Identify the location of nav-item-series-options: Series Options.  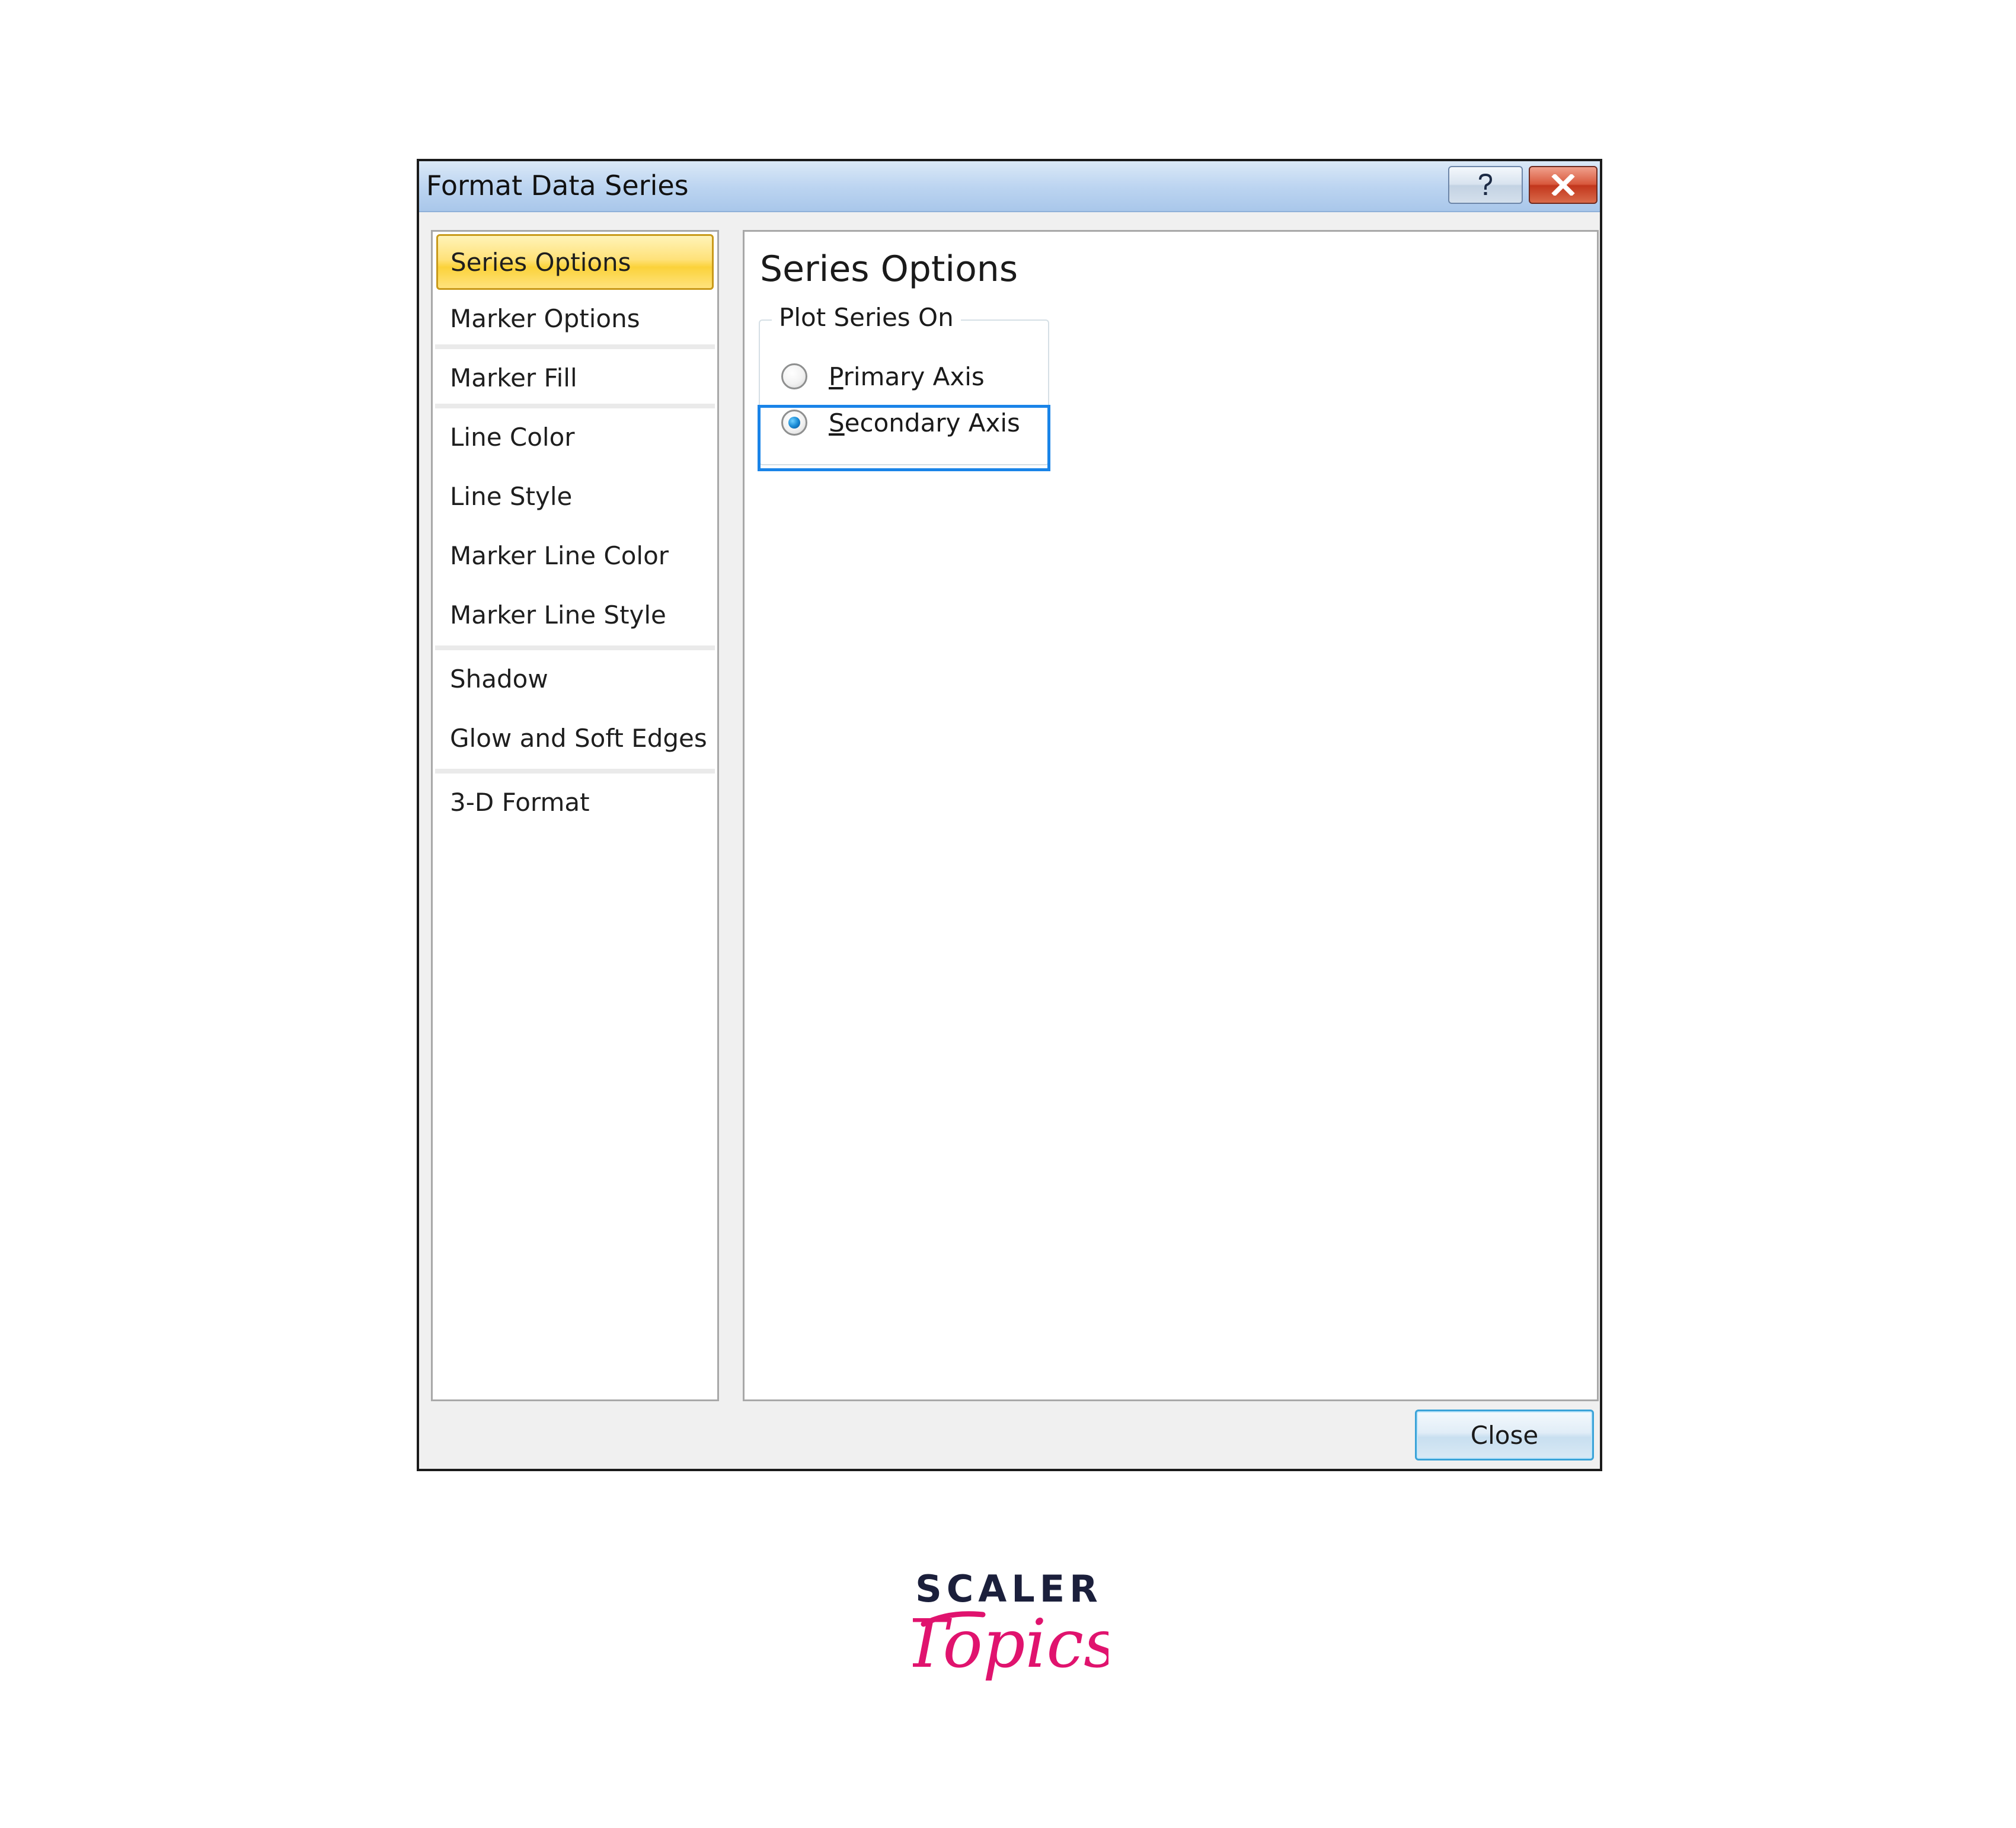
(575, 262).